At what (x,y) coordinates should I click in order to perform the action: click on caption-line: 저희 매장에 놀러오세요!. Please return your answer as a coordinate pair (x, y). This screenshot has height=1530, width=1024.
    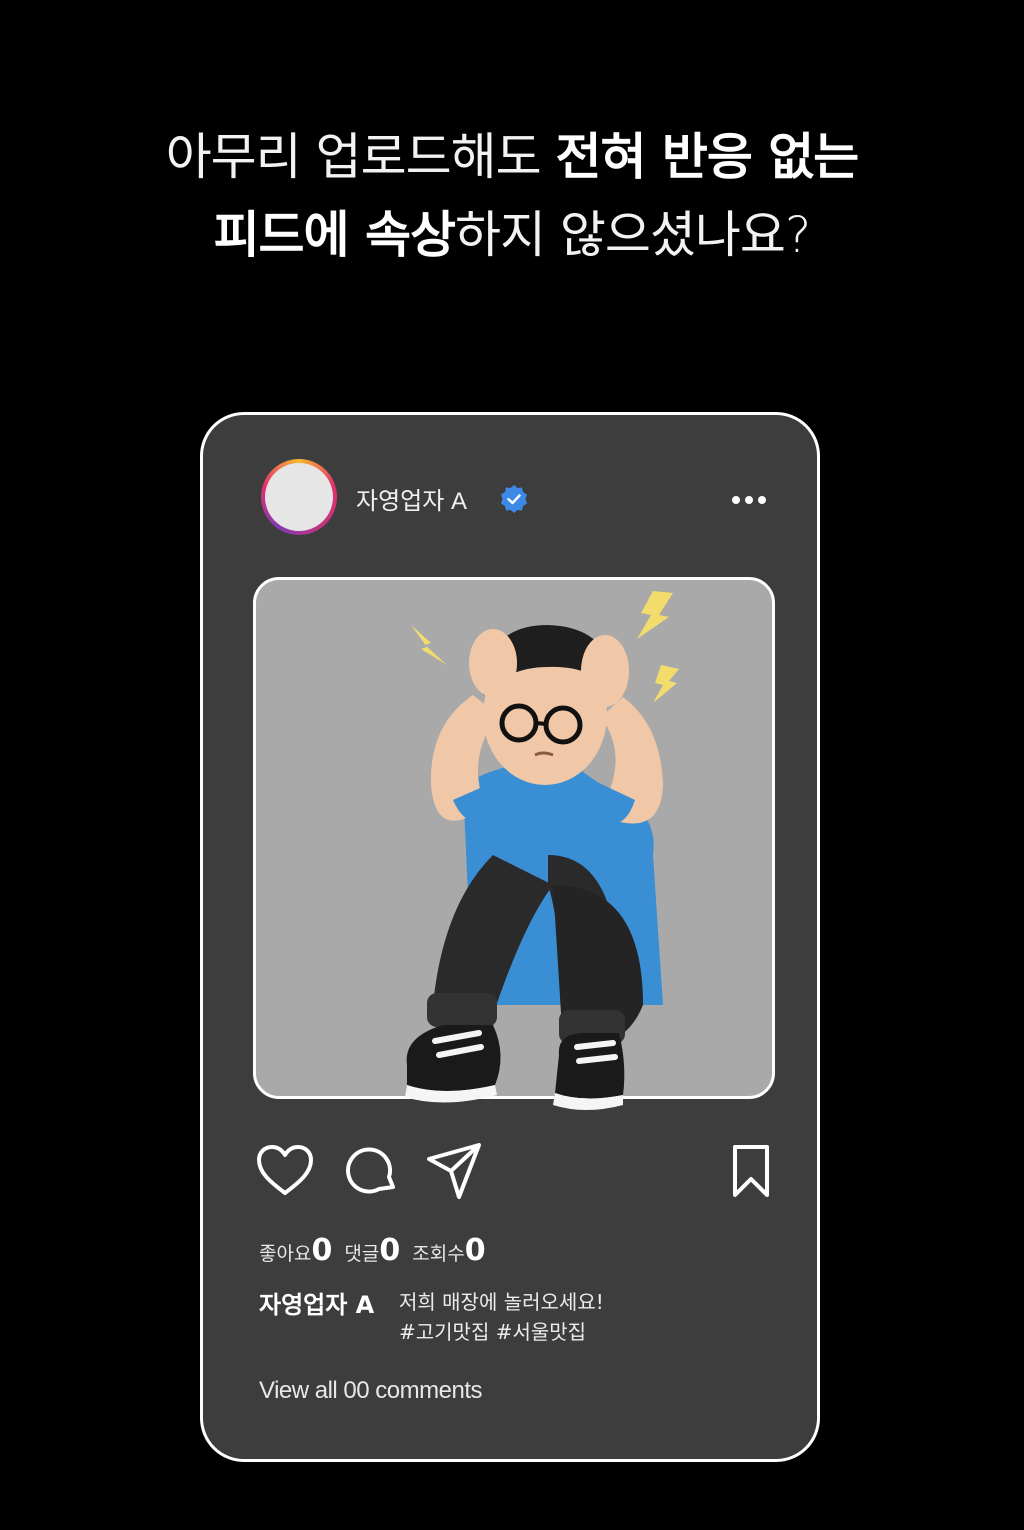
    Looking at the image, I should click on (501, 1302).